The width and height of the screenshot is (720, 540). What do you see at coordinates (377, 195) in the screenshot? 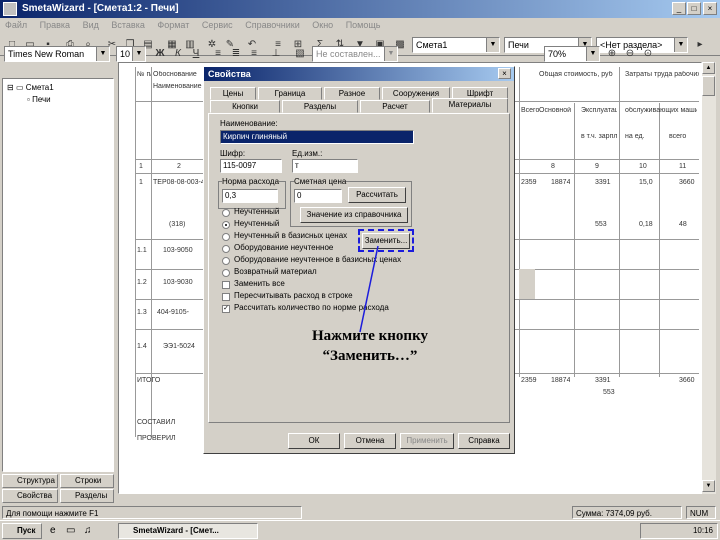
I see `calculate-button: Рассчитать` at bounding box center [377, 195].